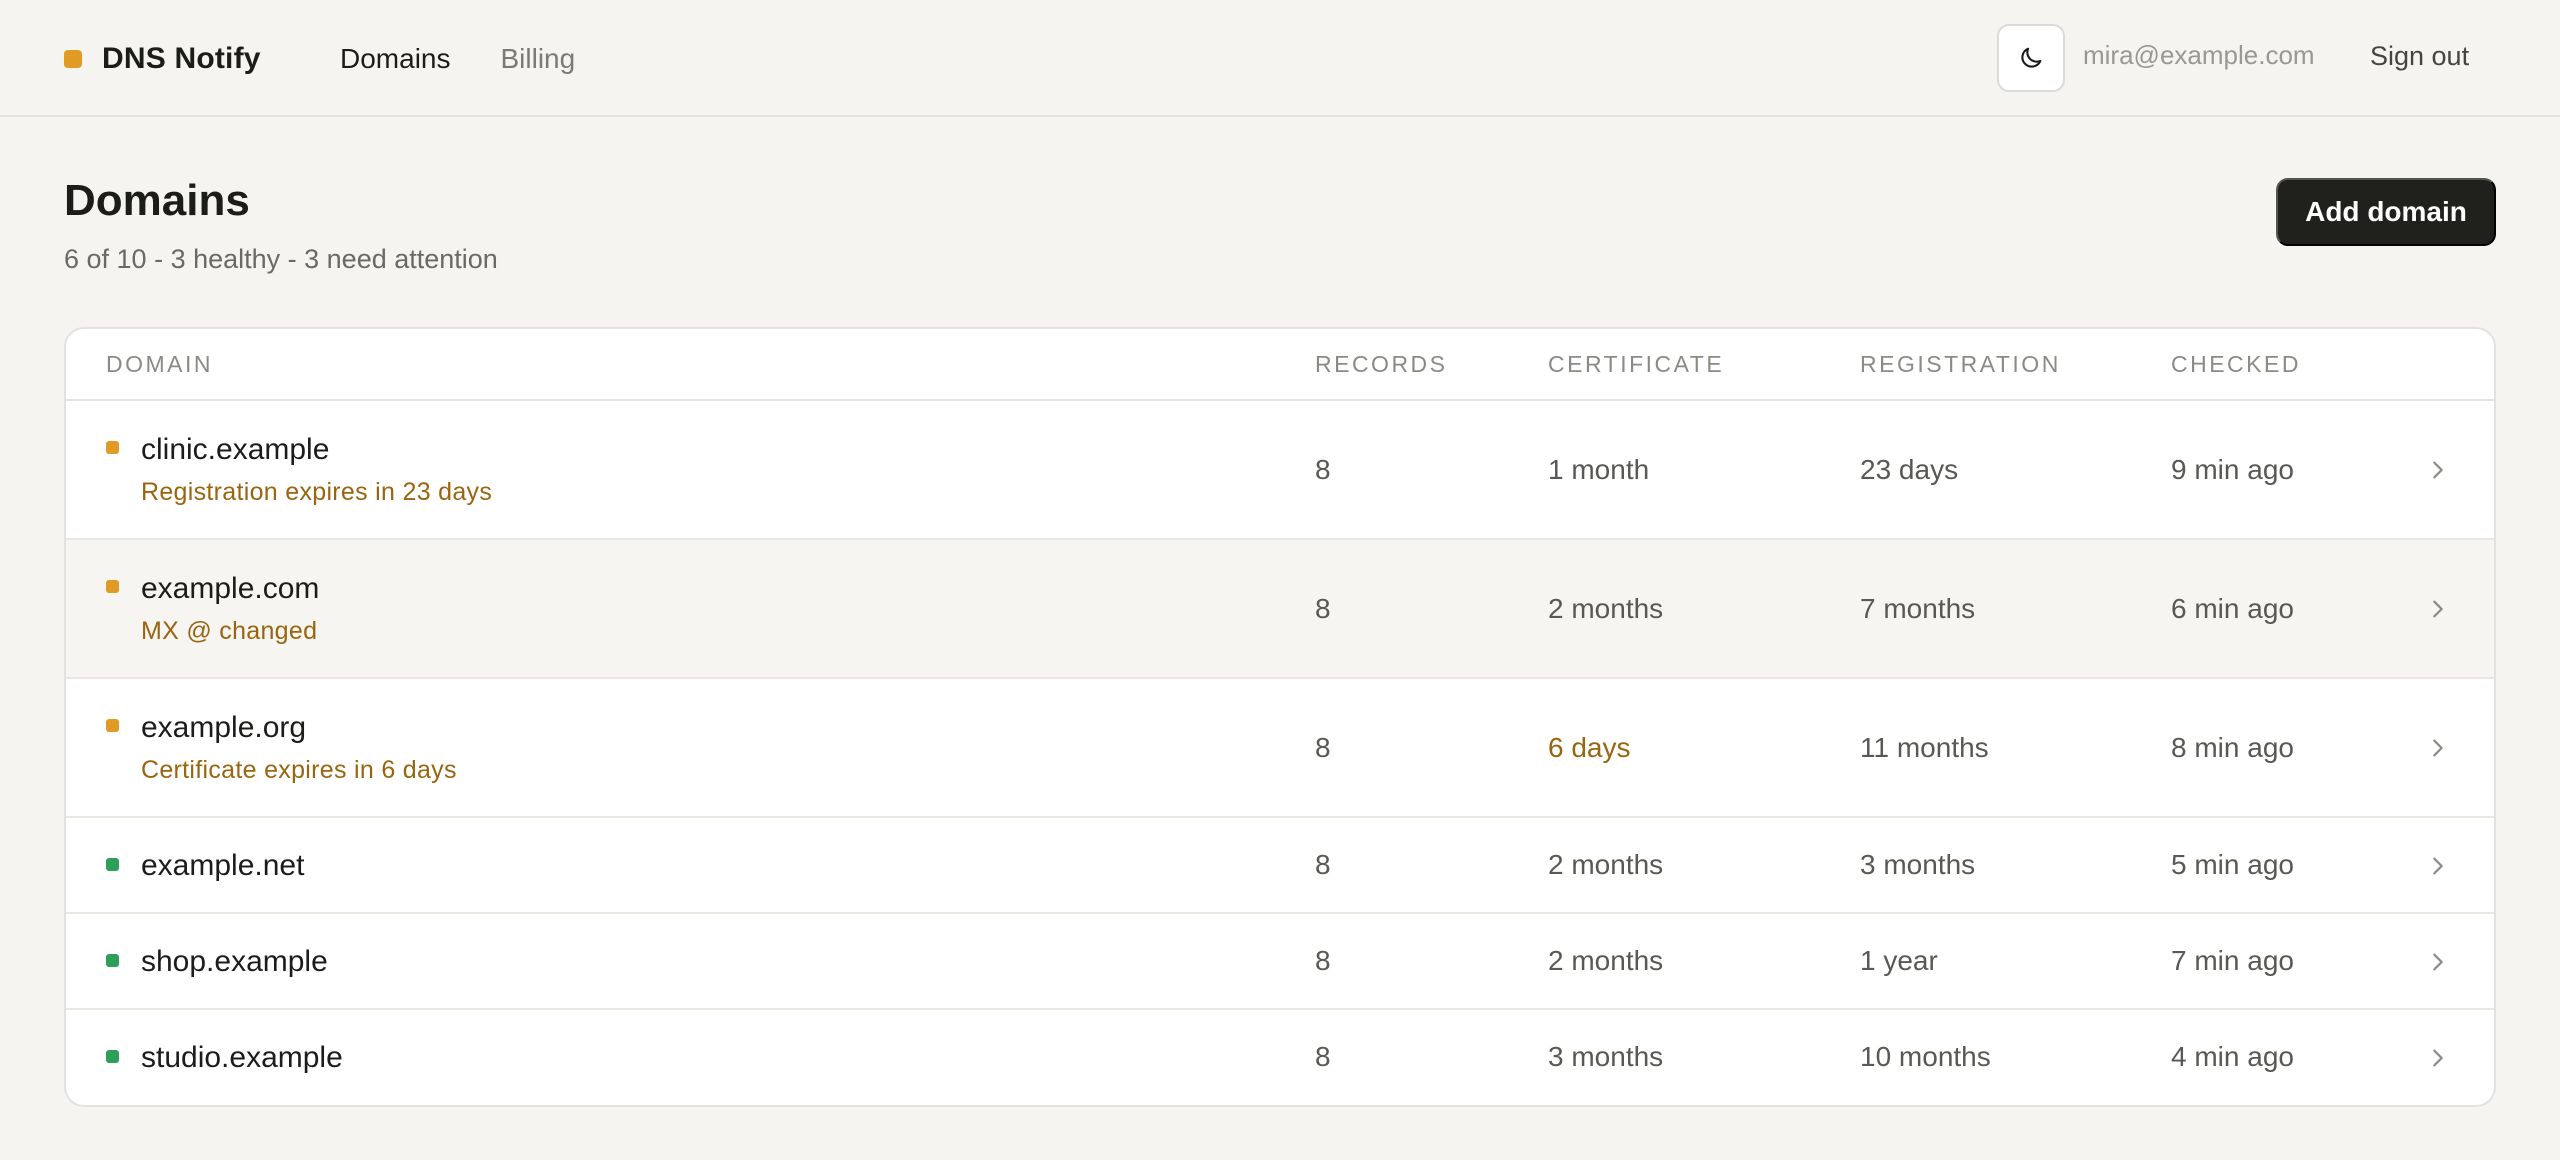  What do you see at coordinates (1918, 864) in the screenshot?
I see `registration-expiry: 3 months` at bounding box center [1918, 864].